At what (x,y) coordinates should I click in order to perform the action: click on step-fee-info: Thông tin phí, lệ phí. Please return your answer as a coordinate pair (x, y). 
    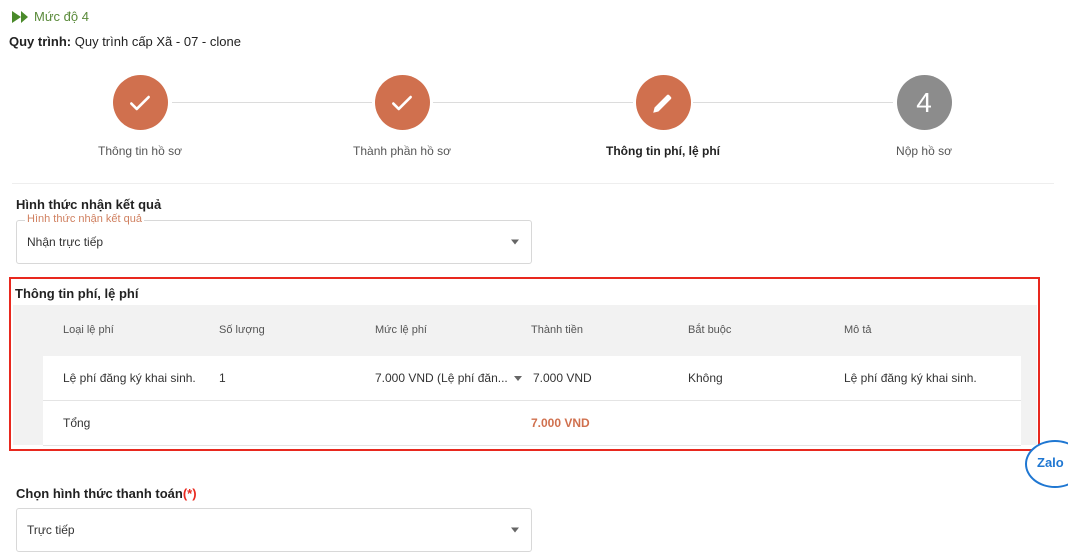
    Looking at the image, I should click on (663, 116).